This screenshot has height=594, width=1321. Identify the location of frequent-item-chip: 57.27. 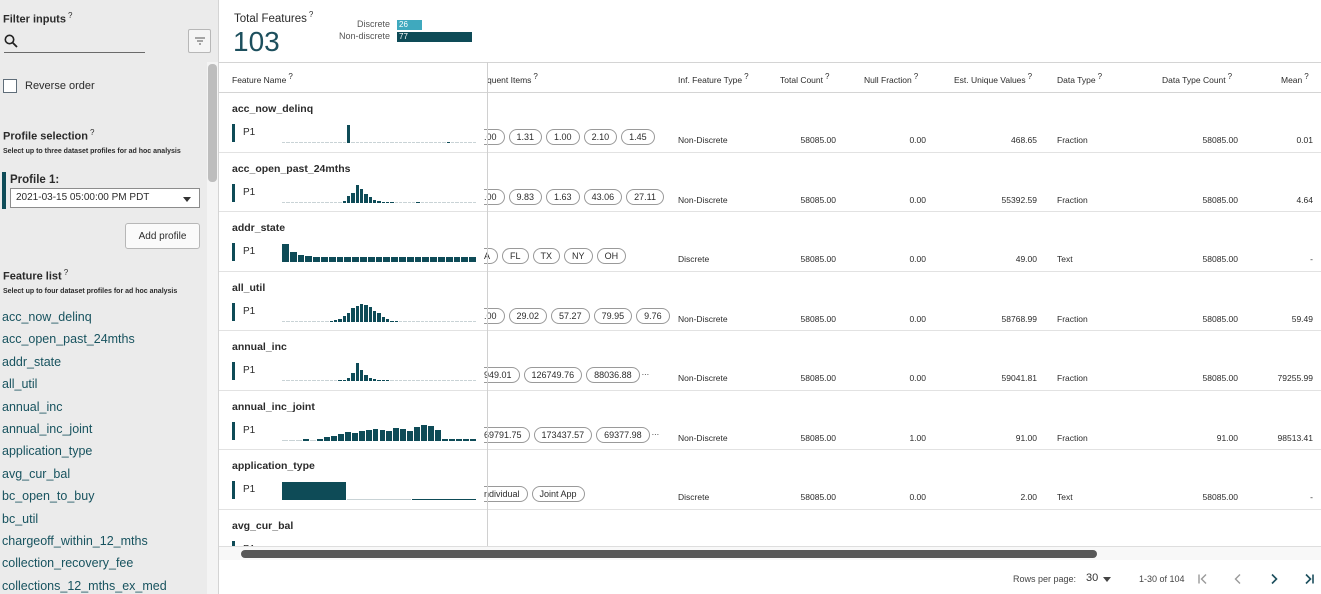
(570, 315).